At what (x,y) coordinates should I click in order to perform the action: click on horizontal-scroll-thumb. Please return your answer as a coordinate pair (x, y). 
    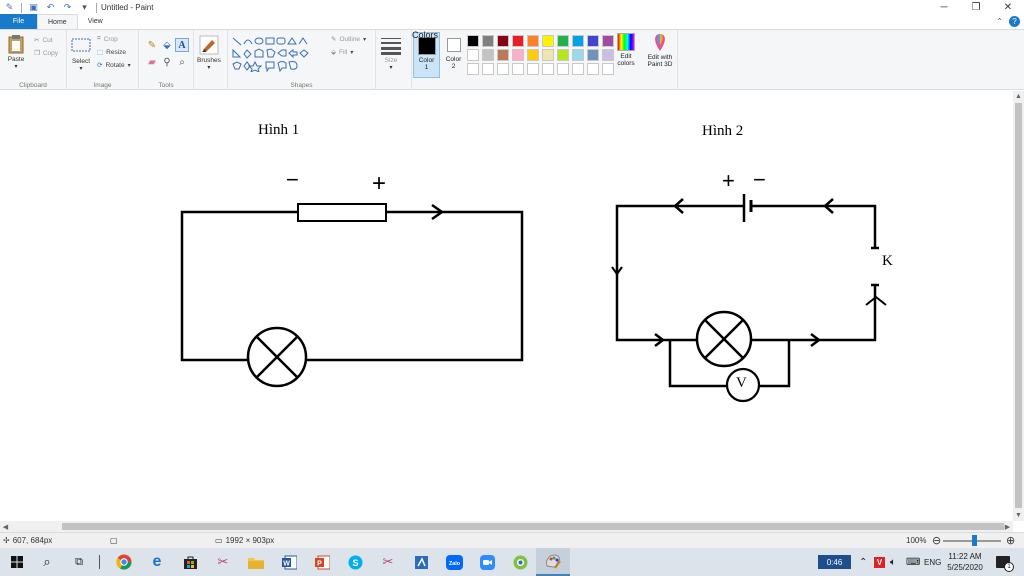
    Looking at the image, I should click on (533, 526).